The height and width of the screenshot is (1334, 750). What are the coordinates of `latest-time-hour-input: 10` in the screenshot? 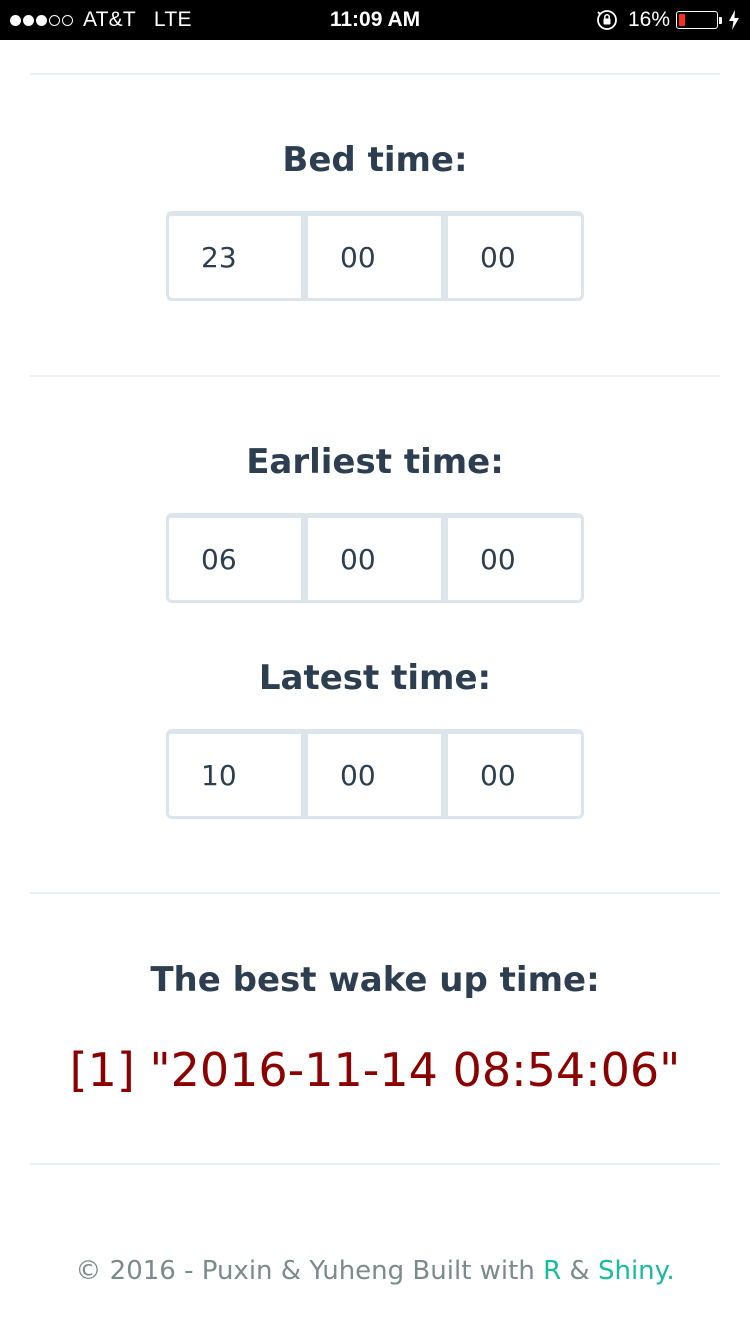 It's located at (235, 774).